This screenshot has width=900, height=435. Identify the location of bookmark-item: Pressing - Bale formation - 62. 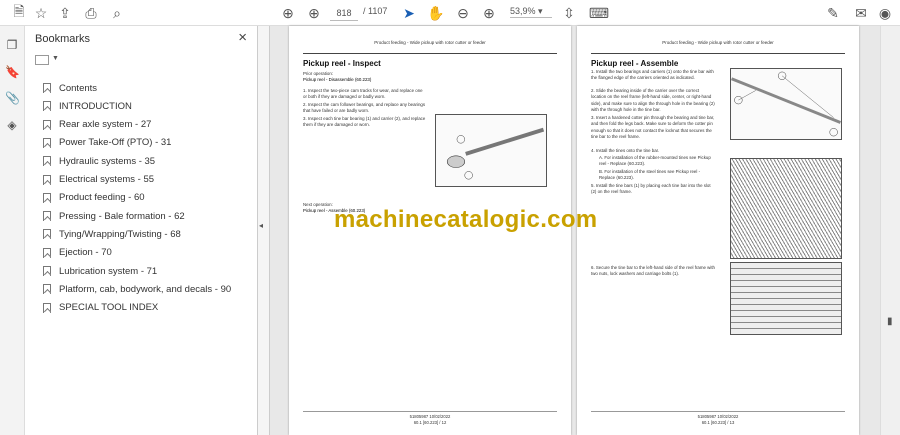
(114, 216).